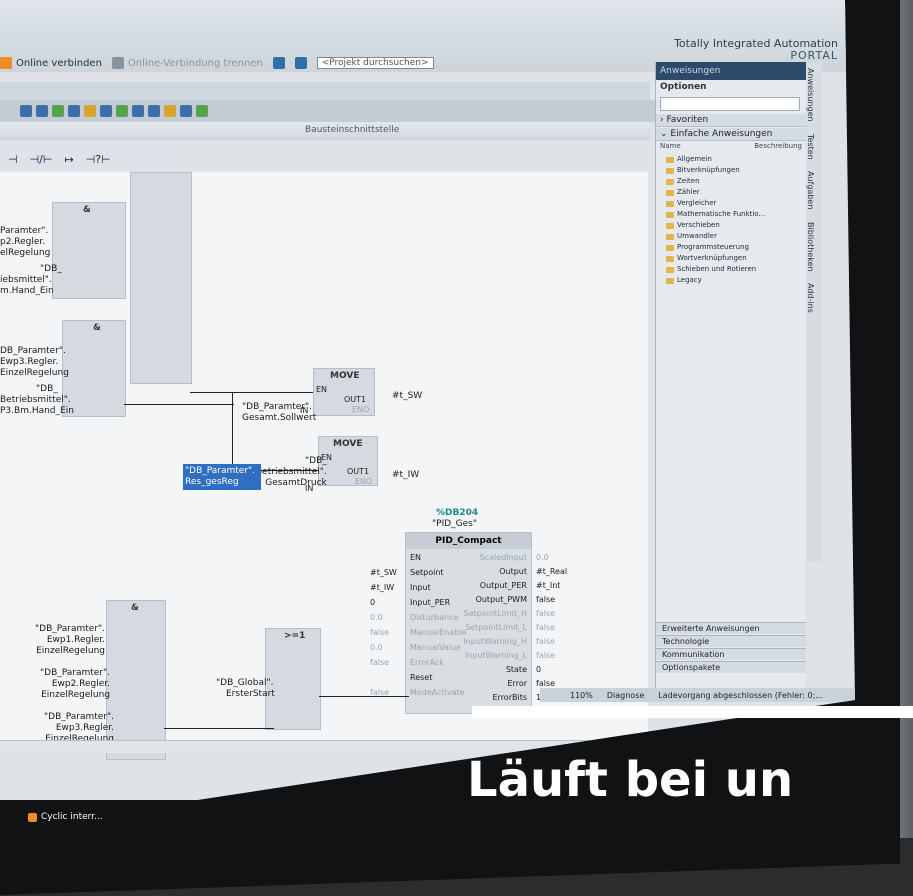 This screenshot has width=913, height=896. Describe the element at coordinates (372, 602) in the screenshot. I see `pid-input-value: 0` at that location.